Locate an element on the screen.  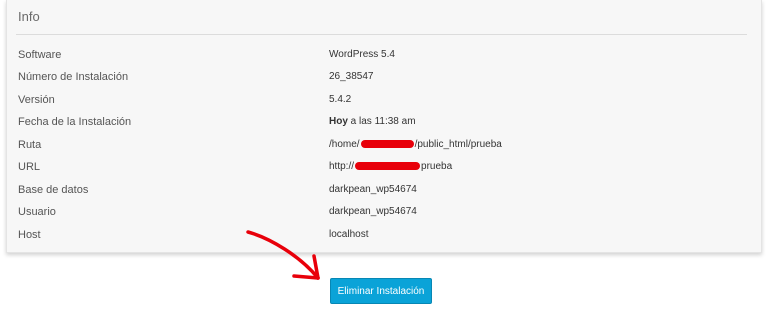
info-value-suffix: prueba is located at coordinates (437, 166).